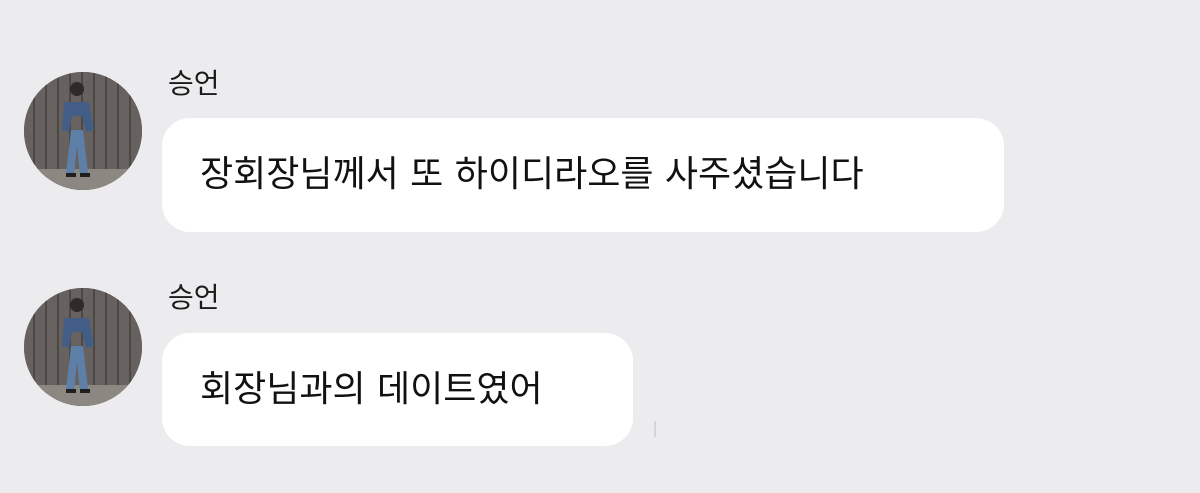 This screenshot has width=1200, height=493. Describe the element at coordinates (655, 429) in the screenshot. I see `faint-mark` at that location.